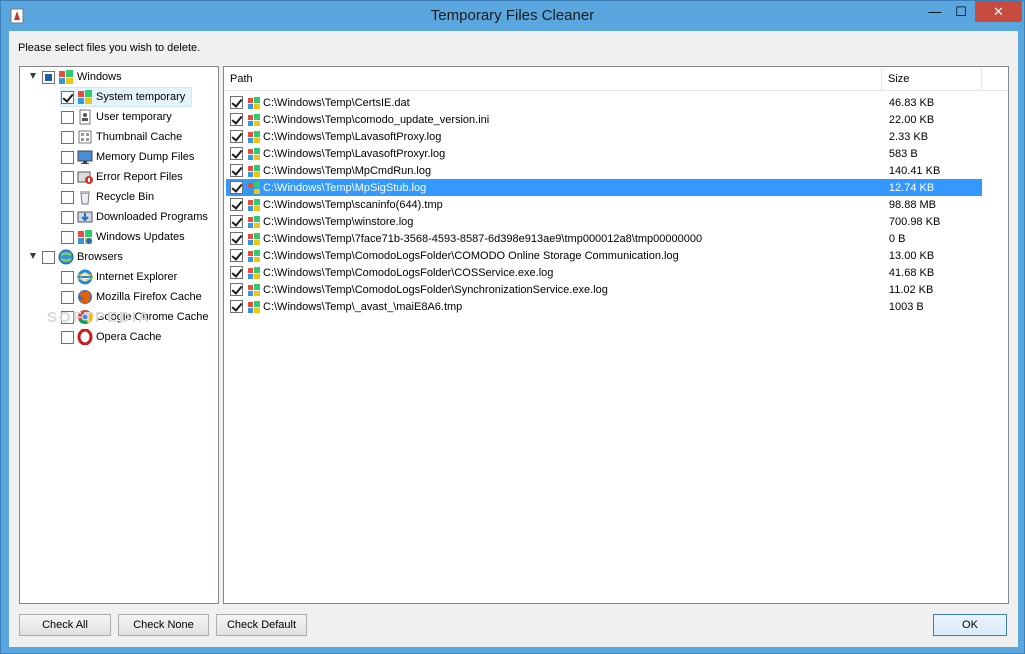 The height and width of the screenshot is (654, 1025). Describe the element at coordinates (970, 625) in the screenshot. I see `ok-button: OK` at that location.